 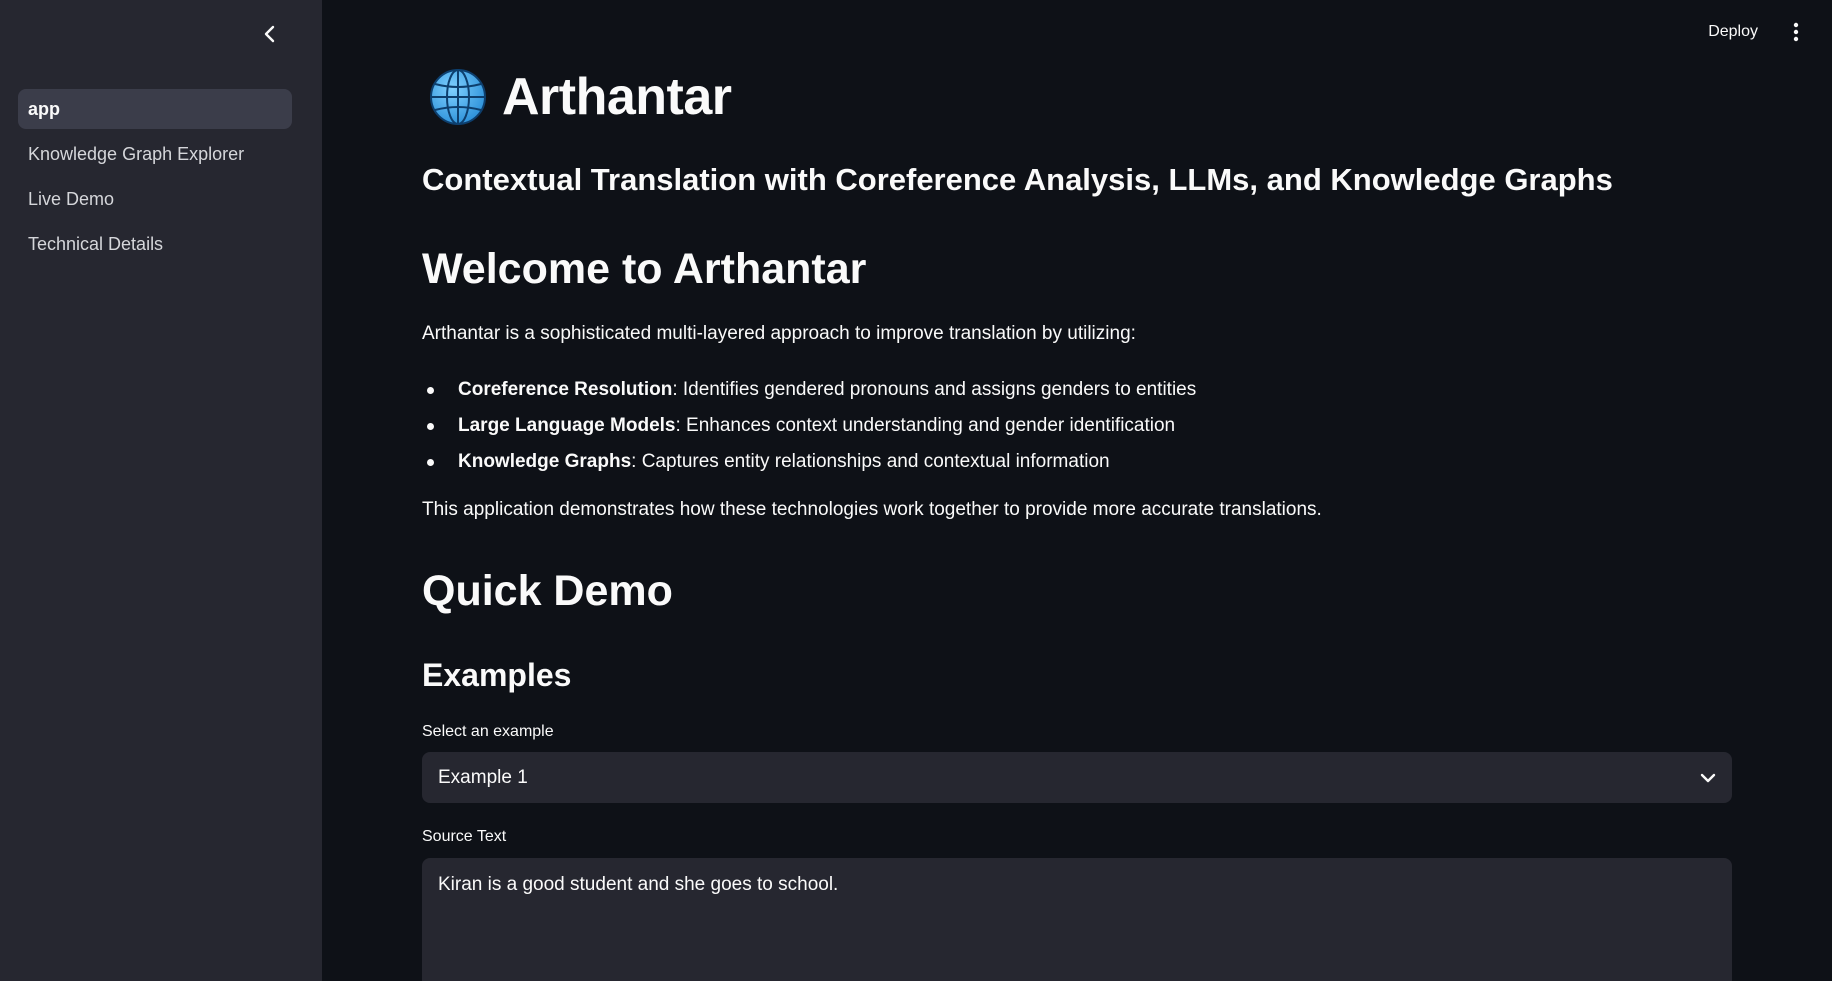 I want to click on globe-icon, so click(x=458, y=97).